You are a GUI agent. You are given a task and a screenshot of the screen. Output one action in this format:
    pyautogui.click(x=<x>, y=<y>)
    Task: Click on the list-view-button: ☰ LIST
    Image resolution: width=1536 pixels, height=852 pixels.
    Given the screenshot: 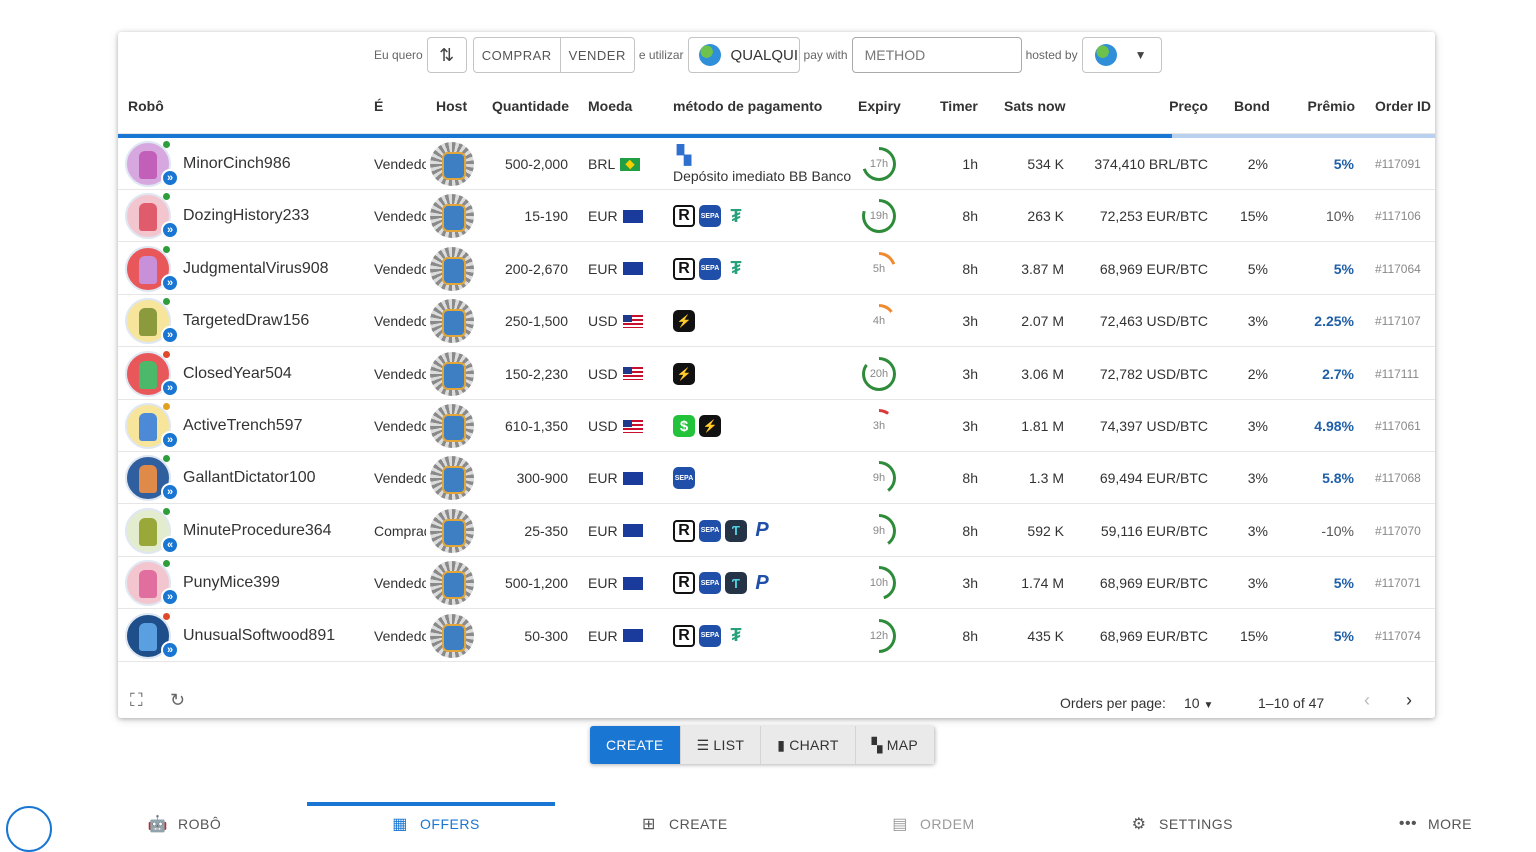 What is the action you would take?
    pyautogui.click(x=721, y=745)
    